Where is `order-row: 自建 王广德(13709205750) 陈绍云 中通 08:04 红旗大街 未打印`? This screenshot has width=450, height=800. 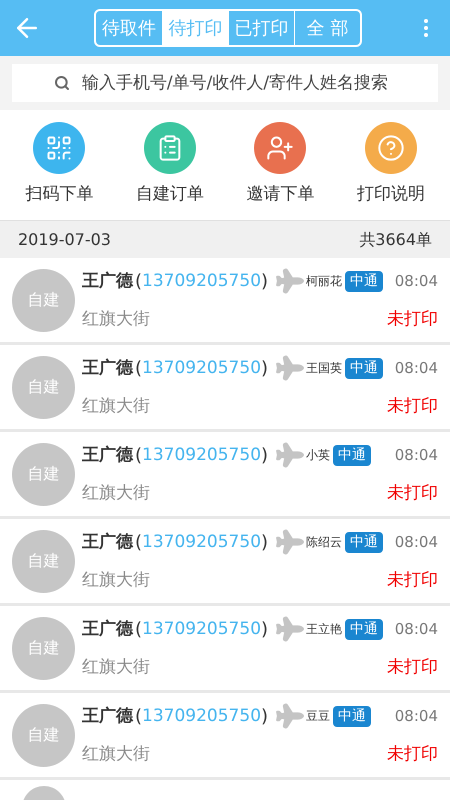
order-row: 自建 王广德(13709205750) 陈绍云 中通 08:04 红旗大街 未打印 is located at coordinates (225, 562).